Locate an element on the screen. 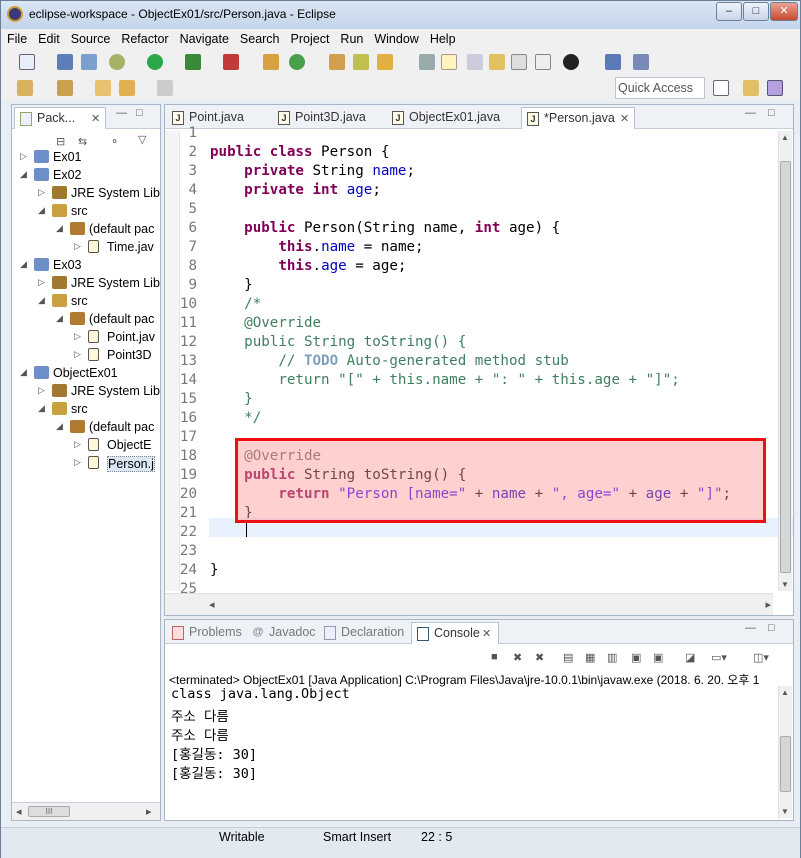  tree-item: ◢ Ex02 is located at coordinates (92, 176).